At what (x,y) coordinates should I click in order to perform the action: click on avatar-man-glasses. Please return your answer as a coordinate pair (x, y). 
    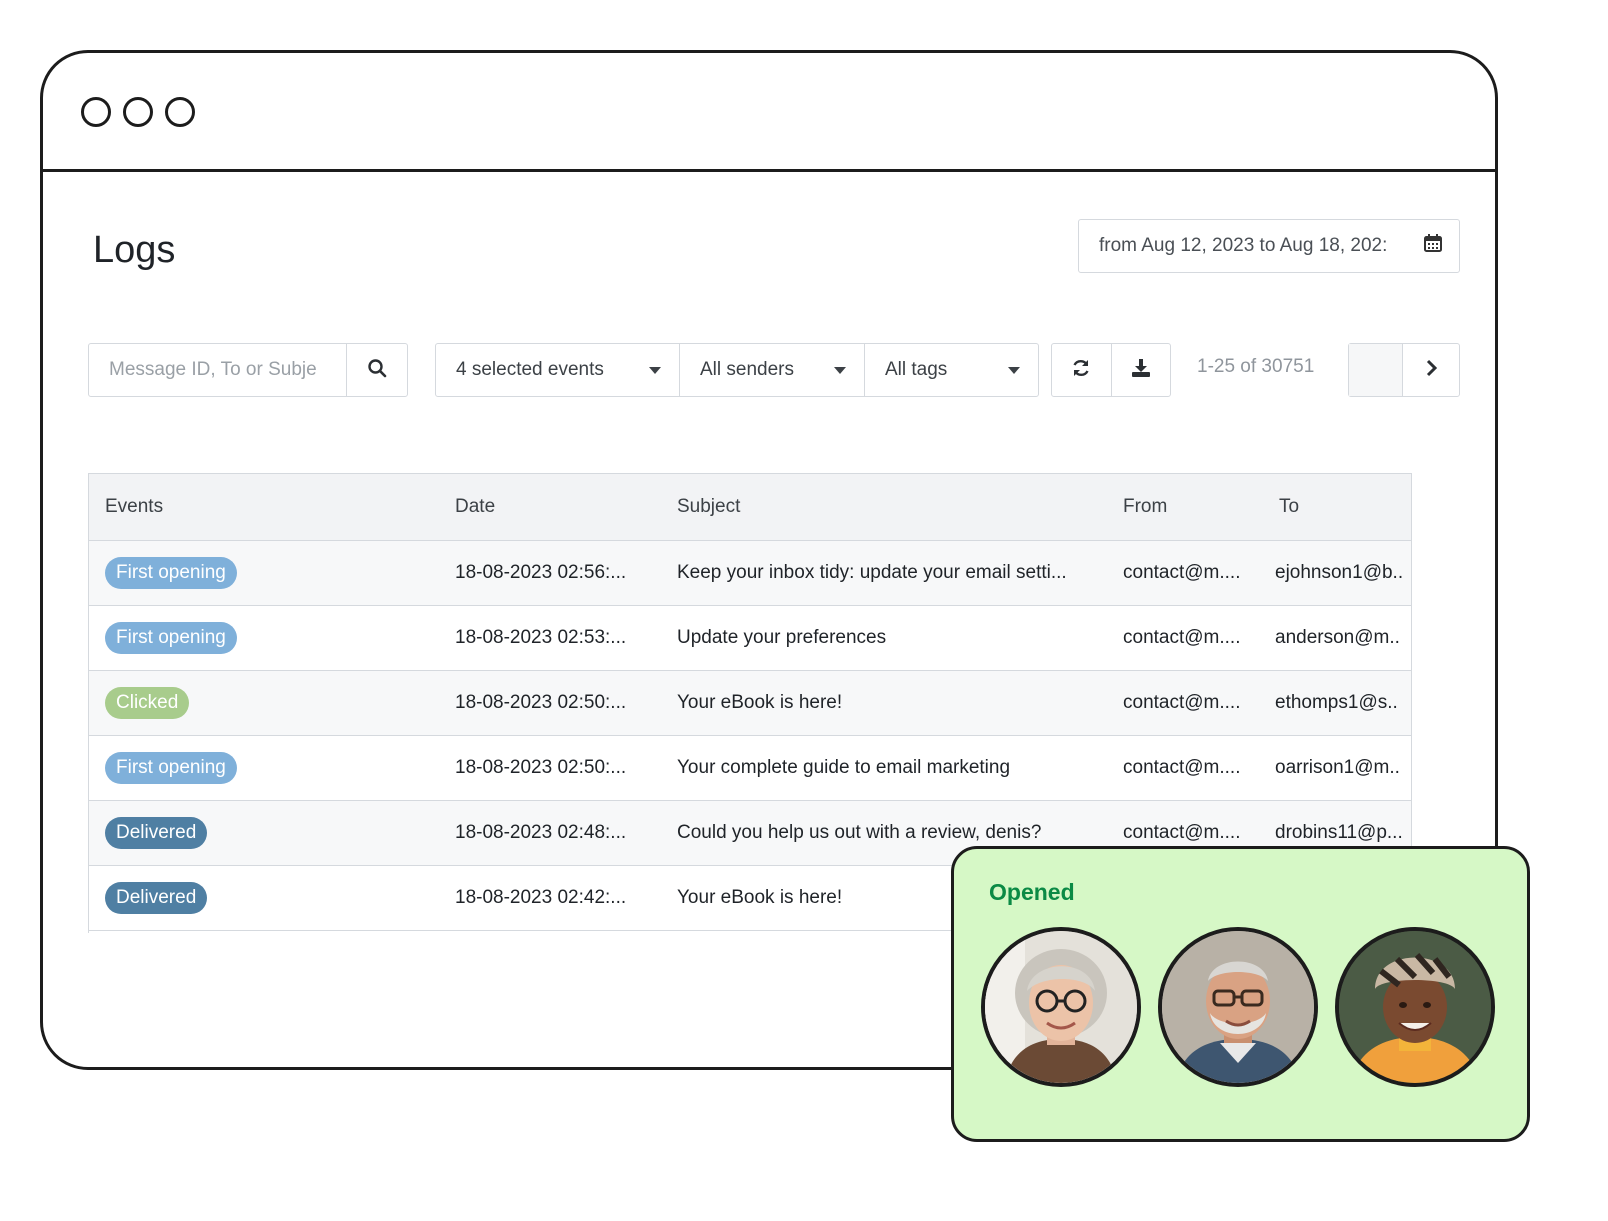
    Looking at the image, I should click on (1238, 1007).